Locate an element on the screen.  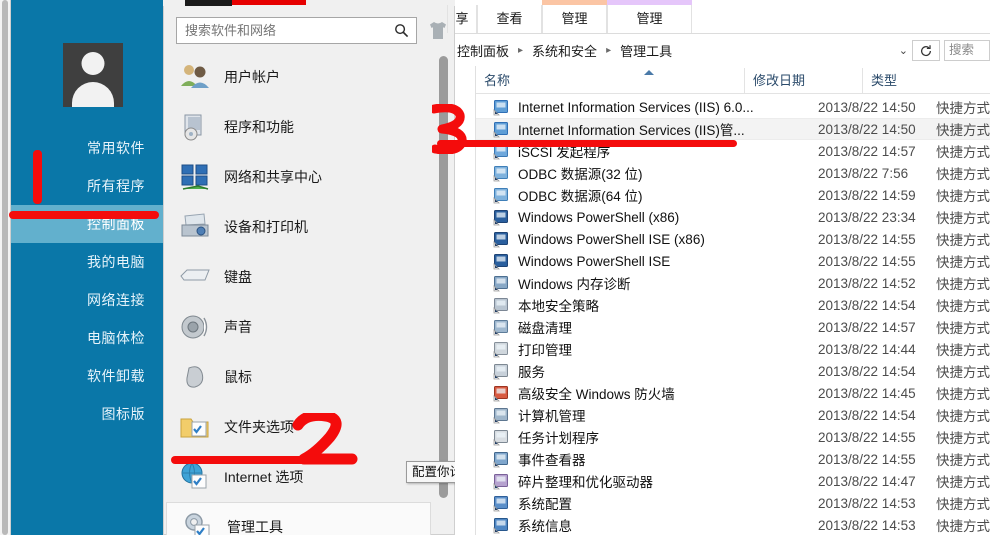
refresh-button is located at coordinates (926, 50).